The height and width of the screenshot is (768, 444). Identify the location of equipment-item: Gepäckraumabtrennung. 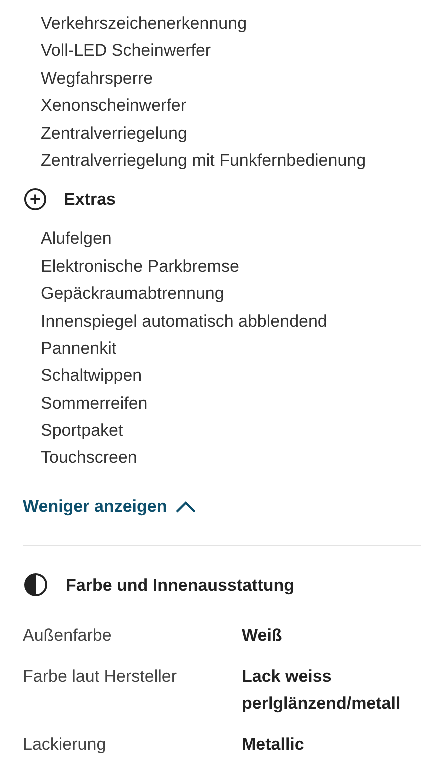
(133, 294).